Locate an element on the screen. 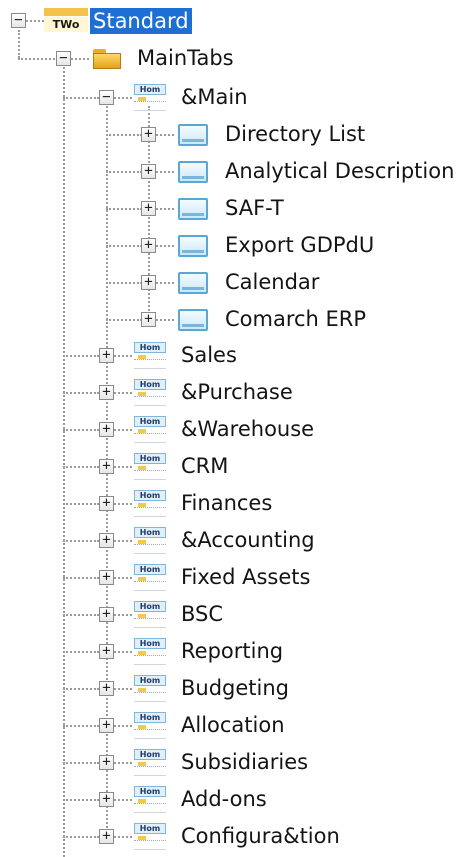  tree-node-label: Add-ons is located at coordinates (224, 799).